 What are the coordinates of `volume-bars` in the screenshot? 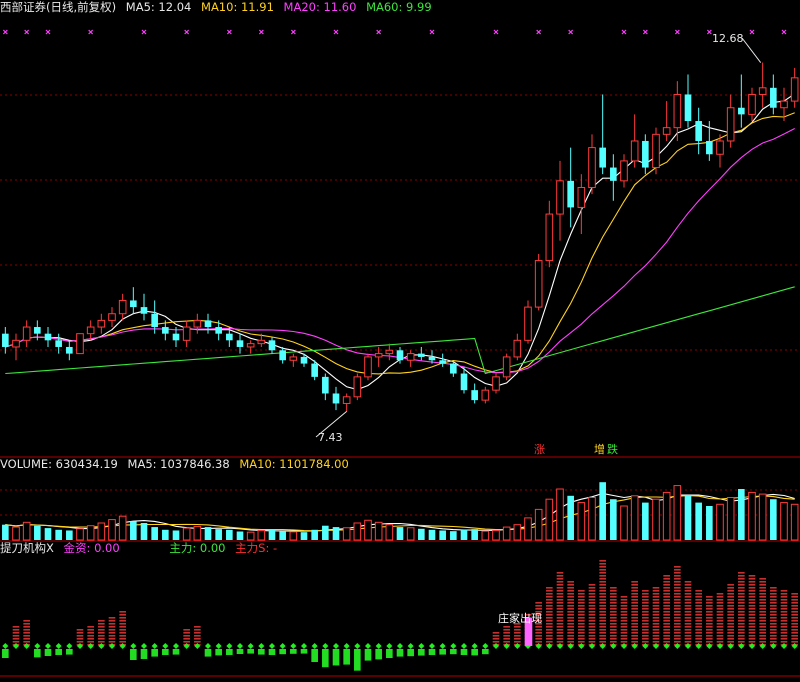 It's located at (400, 511).